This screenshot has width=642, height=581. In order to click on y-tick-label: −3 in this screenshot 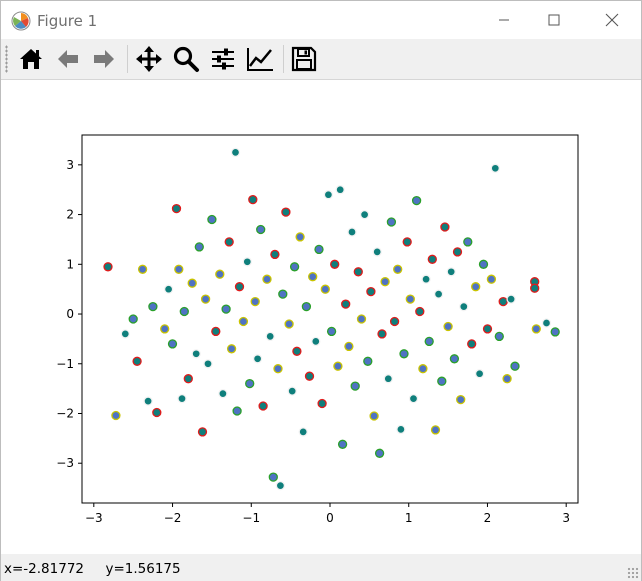, I will do `click(65, 463)`.